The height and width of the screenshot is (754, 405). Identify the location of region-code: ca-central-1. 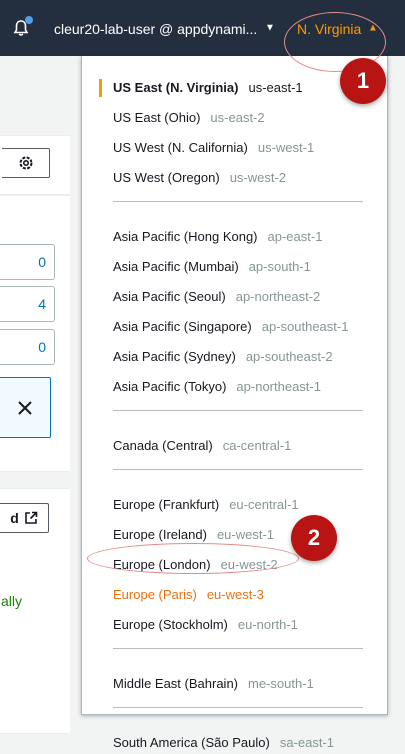
(257, 445).